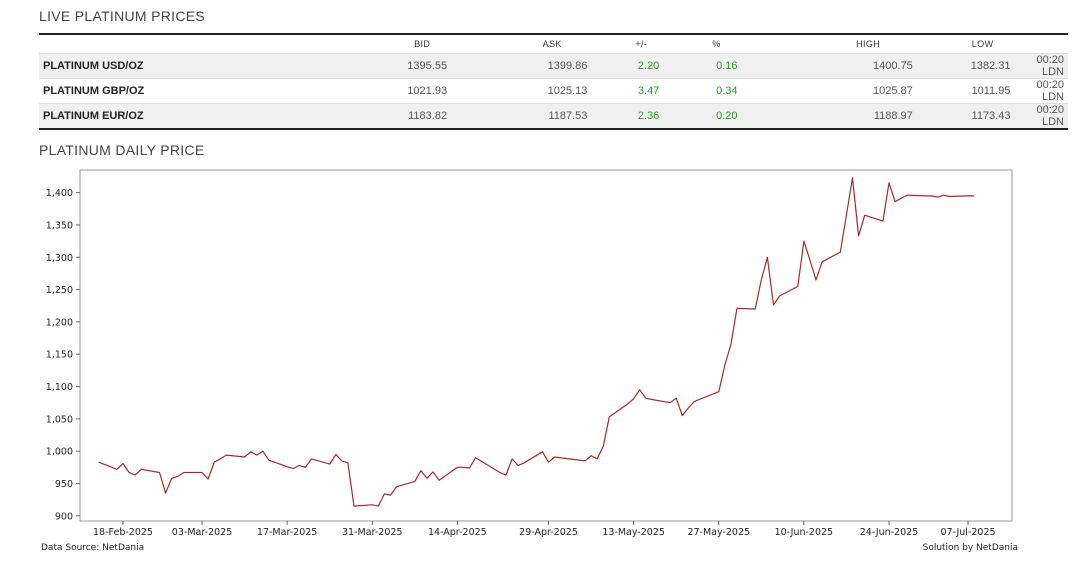 The image size is (1080, 570). I want to click on y-tick-label: 1,200, so click(59, 322).